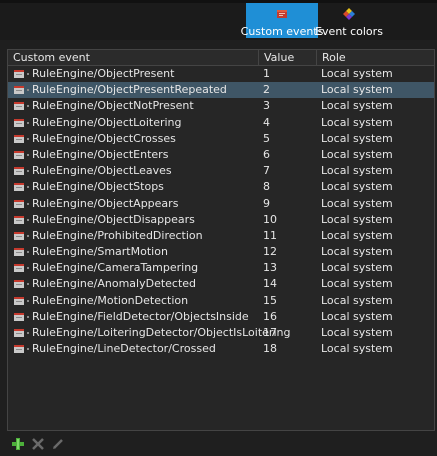 The width and height of the screenshot is (437, 456). What do you see at coordinates (221, 155) in the screenshot?
I see `table-row: RuleEngine/ObjectEnters 6 Local system` at bounding box center [221, 155].